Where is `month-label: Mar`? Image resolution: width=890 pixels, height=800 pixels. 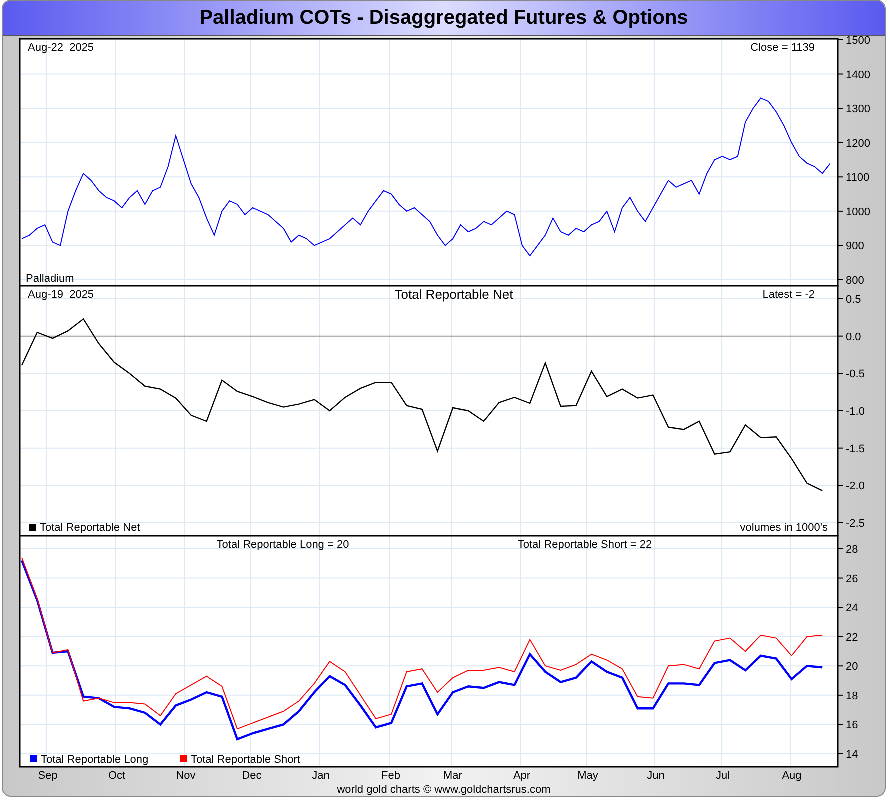 month-label: Mar is located at coordinates (453, 776).